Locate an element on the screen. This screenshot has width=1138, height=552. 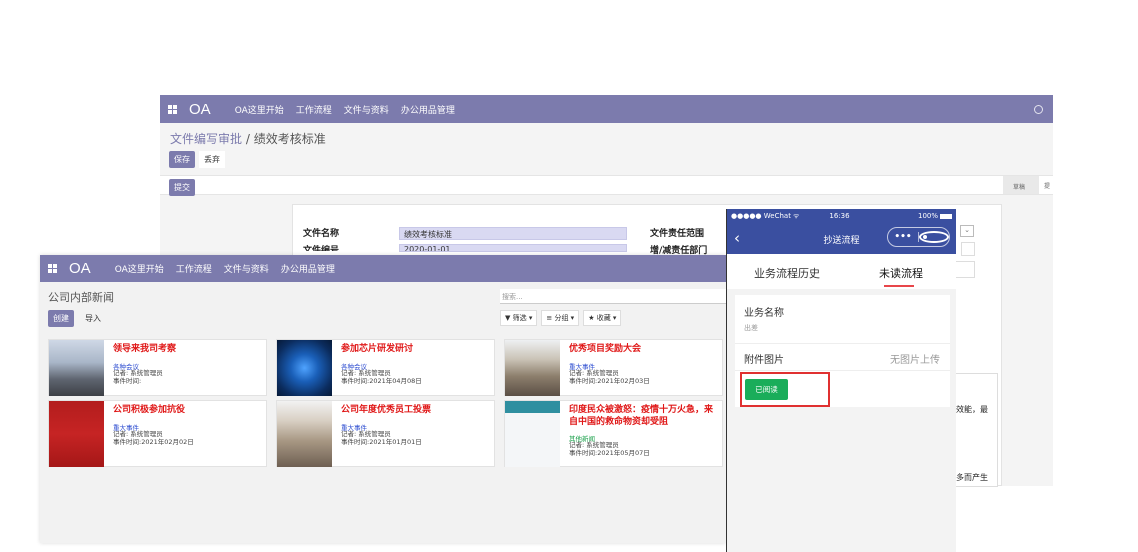
wifi-icon: ᯤ is located at coordinates (796, 215).